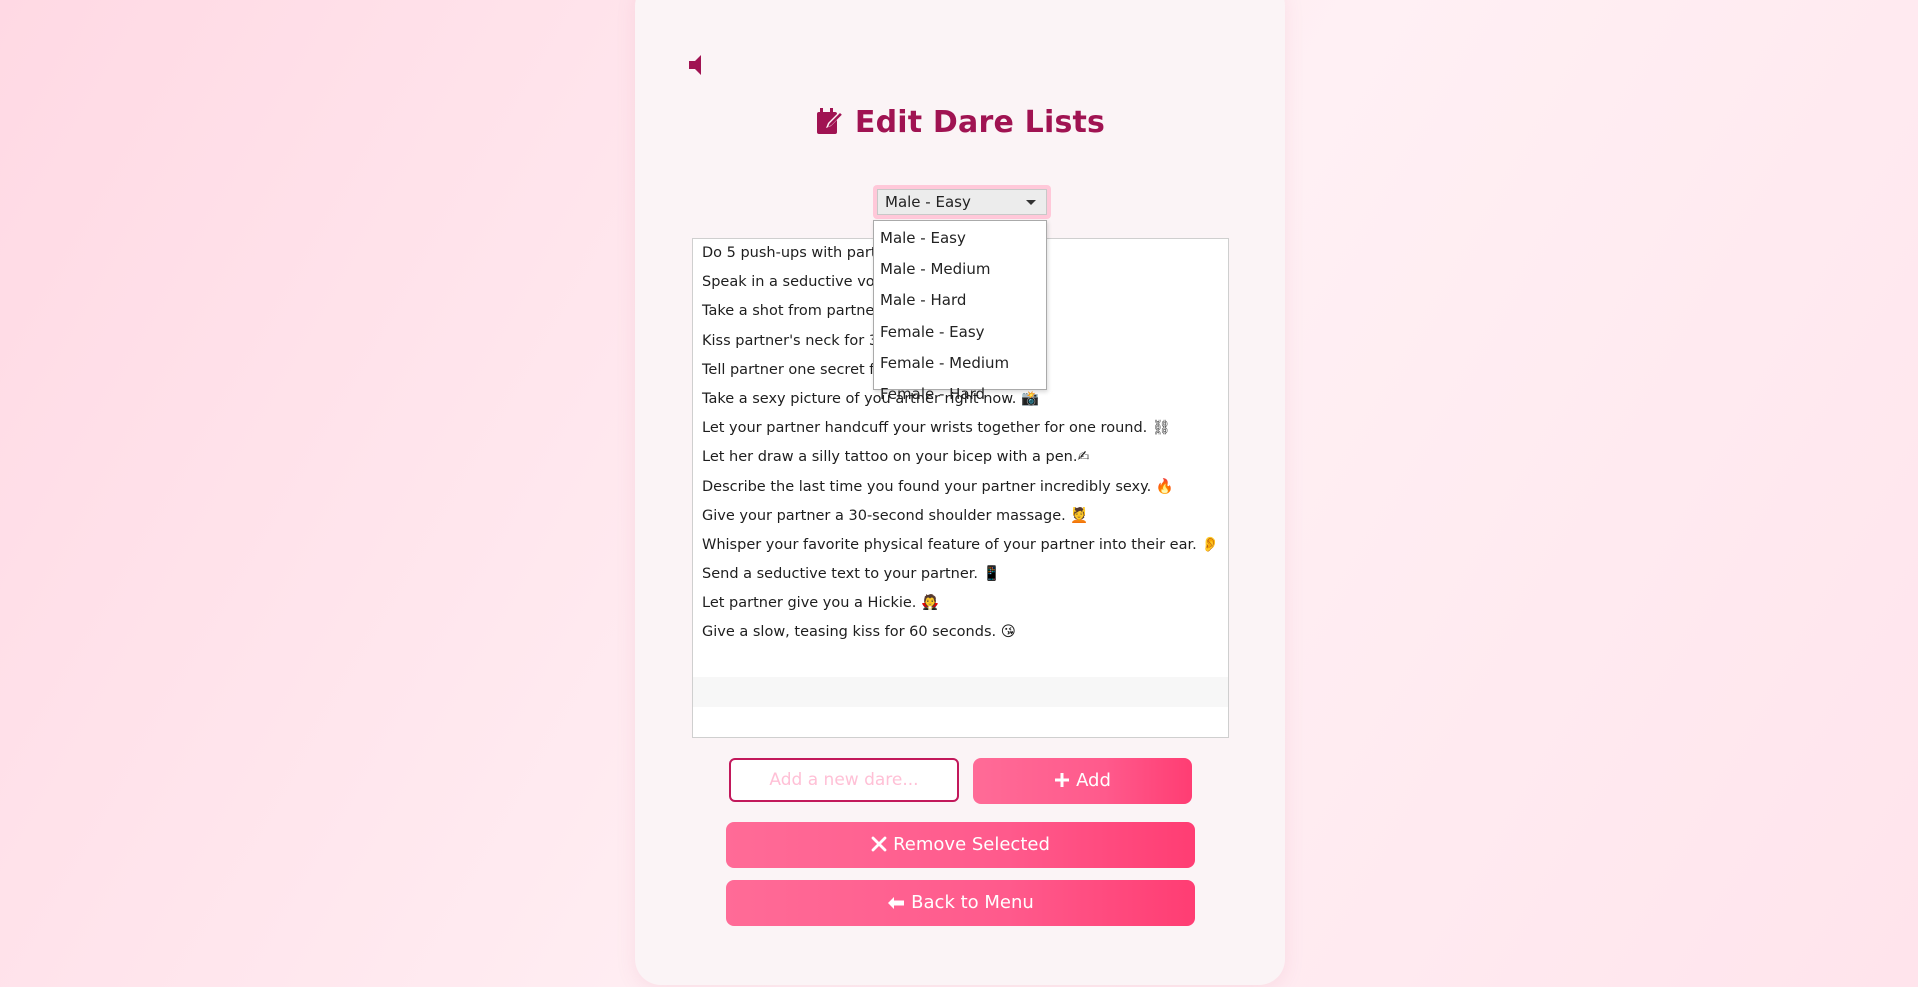 The width and height of the screenshot is (1918, 987). Describe the element at coordinates (928, 202) in the screenshot. I see `category-select-value: Male - Easy` at that location.